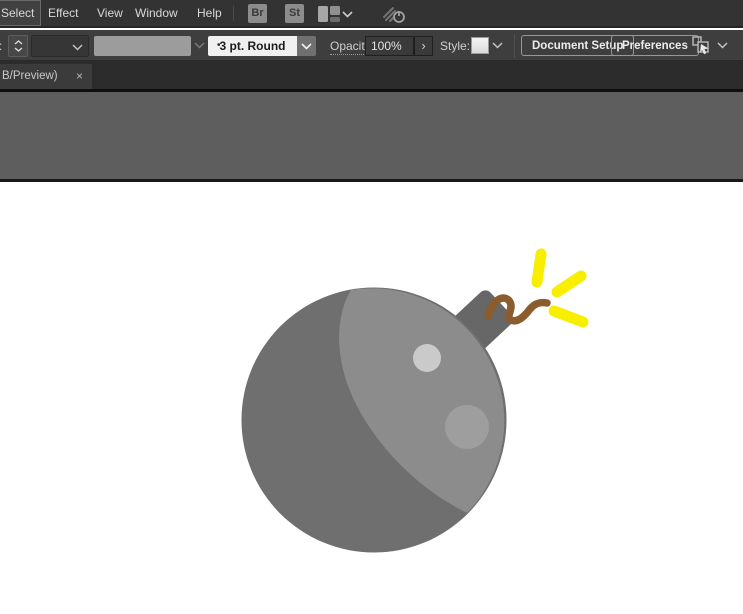 This screenshot has width=743, height=614. Describe the element at coordinates (60, 46) in the screenshot. I see `stroke-weight-dropdown` at that location.